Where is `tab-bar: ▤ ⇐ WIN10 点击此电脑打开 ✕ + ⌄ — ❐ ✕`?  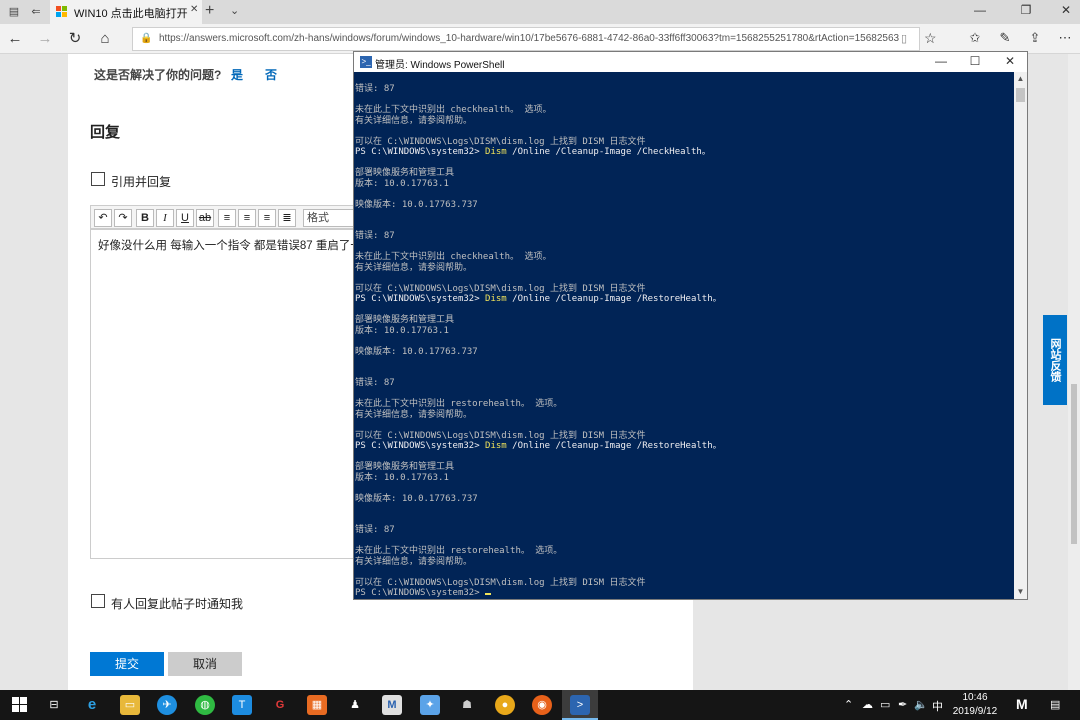
tab-bar: ▤ ⇐ WIN10 点击此电脑打开 ✕ + ⌄ — ❐ ✕ is located at coordinates (540, 12).